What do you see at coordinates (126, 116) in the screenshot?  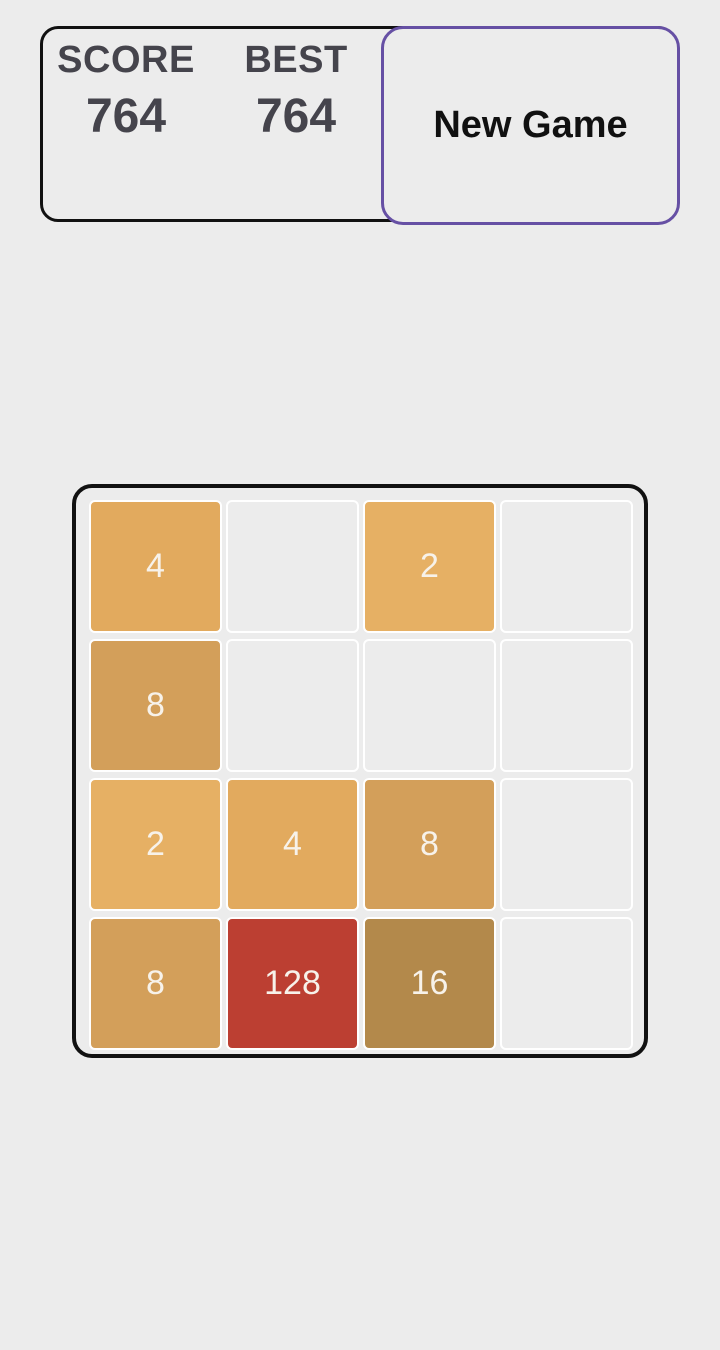 I see `score-value: 764` at bounding box center [126, 116].